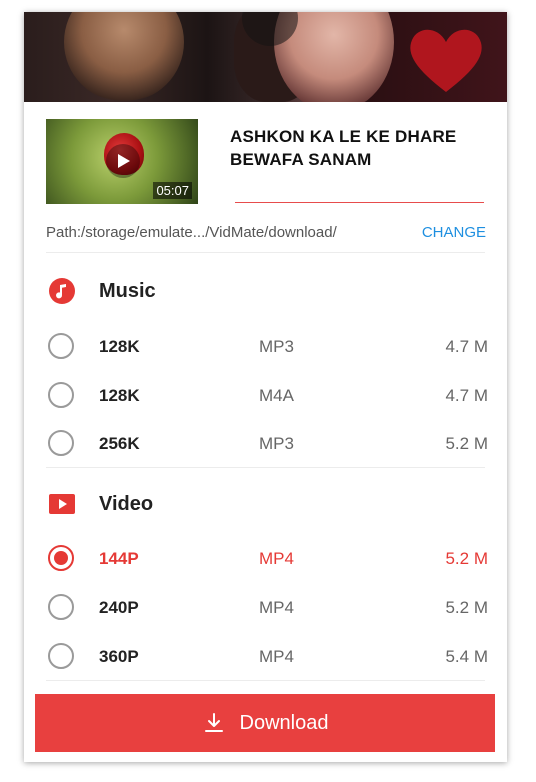 The width and height of the screenshot is (536, 782). Describe the element at coordinates (127, 290) in the screenshot. I see `music-section-label: Music` at that location.